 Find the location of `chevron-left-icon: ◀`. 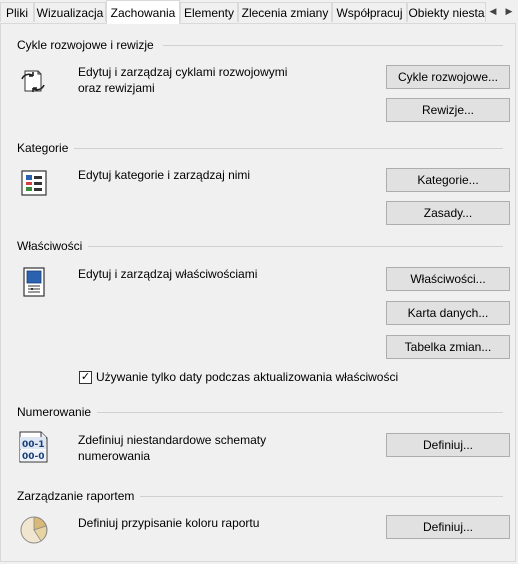

chevron-left-icon: ◀ is located at coordinates (493, 11).